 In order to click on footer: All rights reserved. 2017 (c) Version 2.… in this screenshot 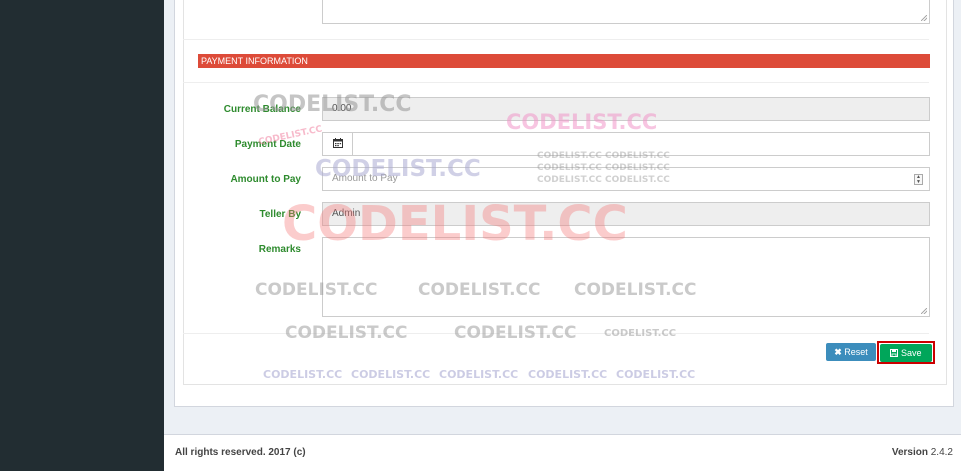, I will do `click(562, 452)`.